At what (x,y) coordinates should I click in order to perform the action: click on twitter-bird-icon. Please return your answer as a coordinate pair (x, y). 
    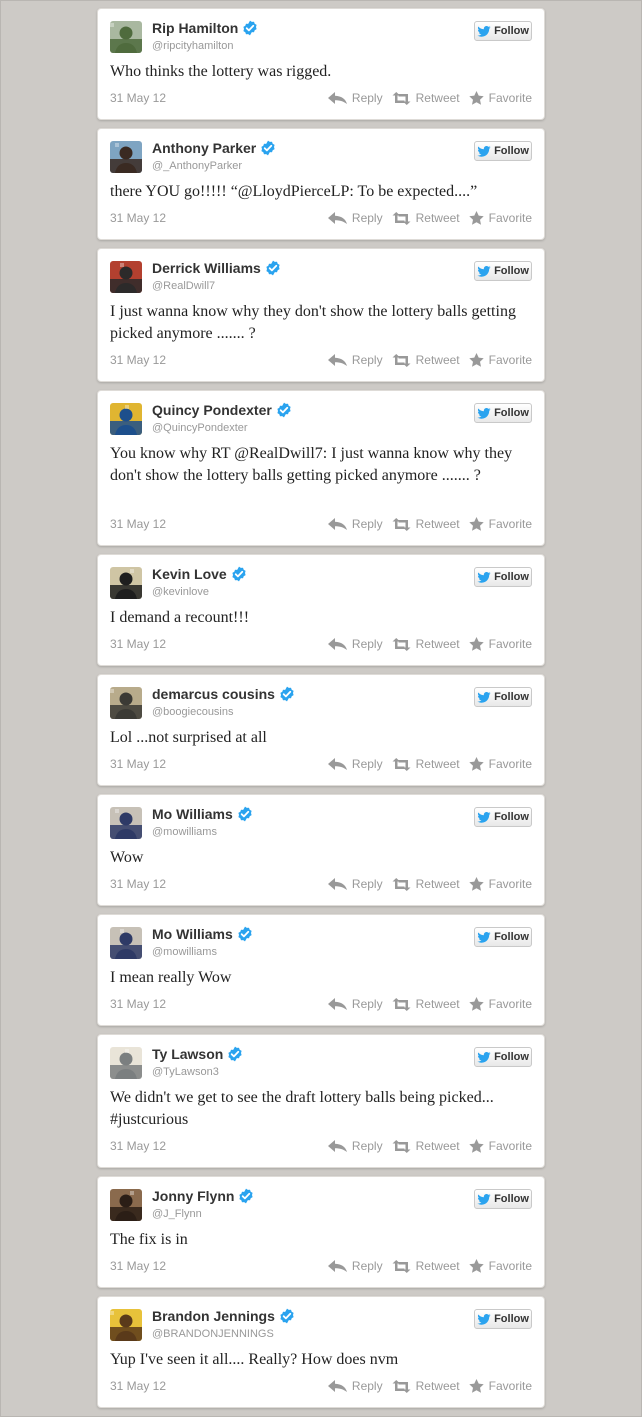
    Looking at the image, I should click on (484, 1319).